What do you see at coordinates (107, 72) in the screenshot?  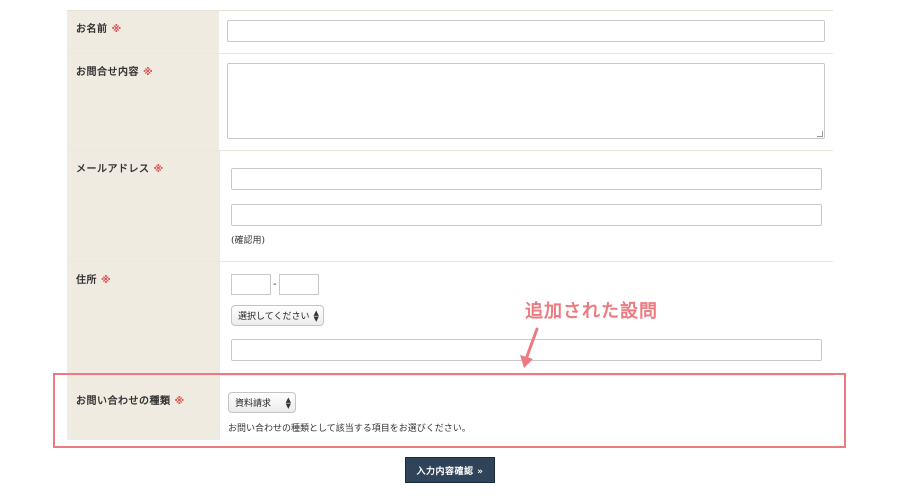 I see `inquiry-label: お問合せ内容` at bounding box center [107, 72].